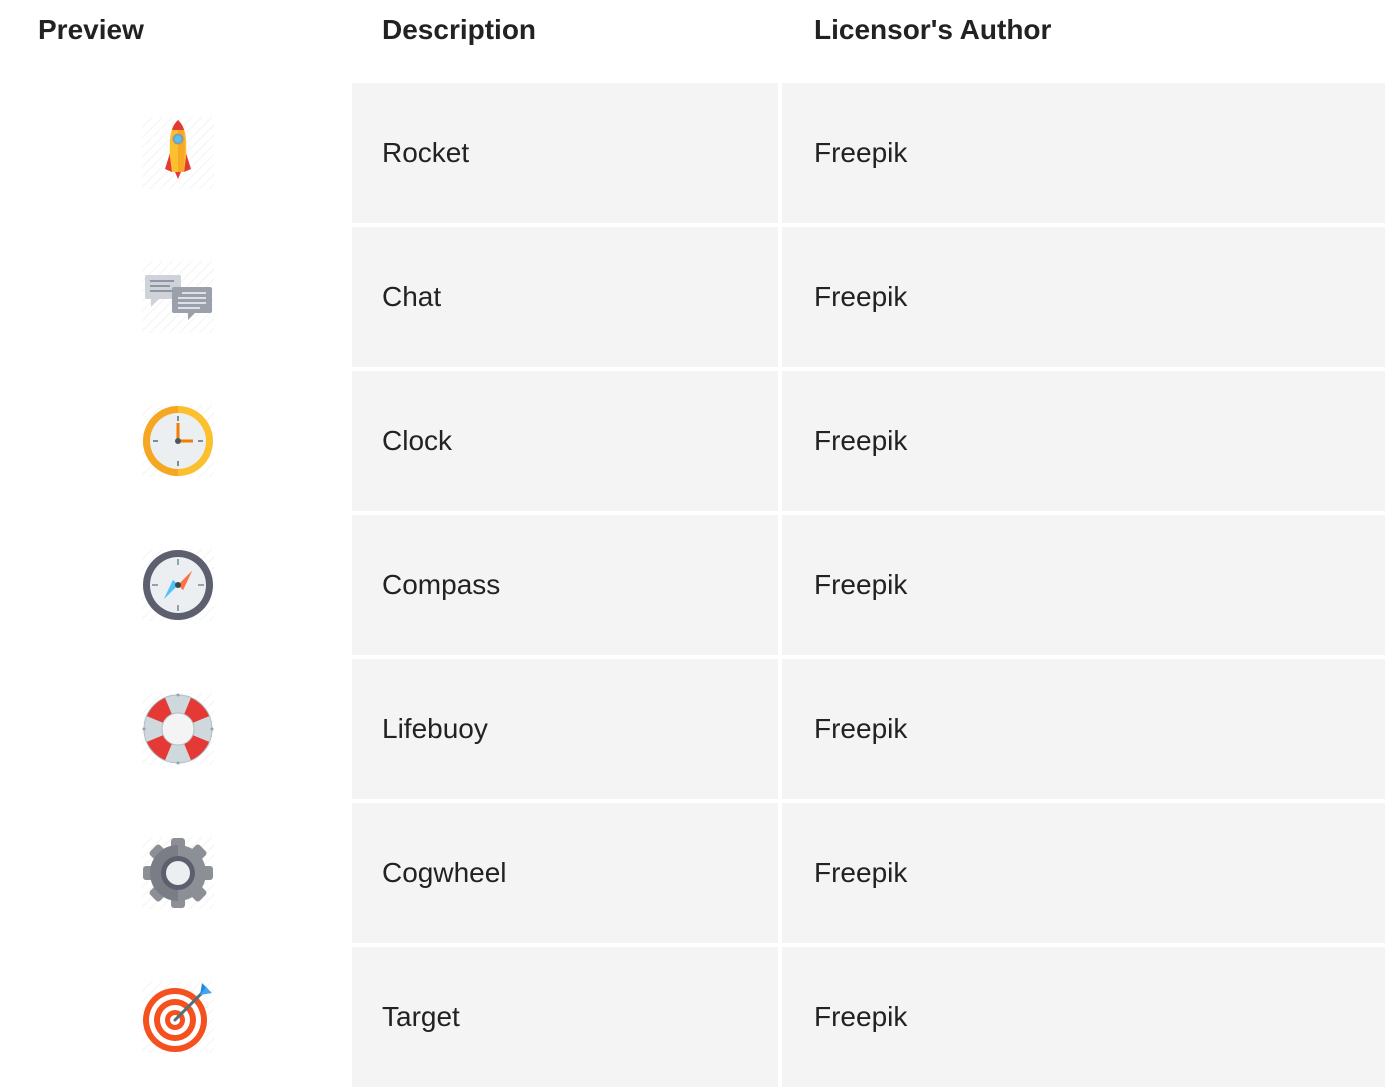 The height and width of the screenshot is (1091, 1389). I want to click on lifebuoy-icon, so click(178, 729).